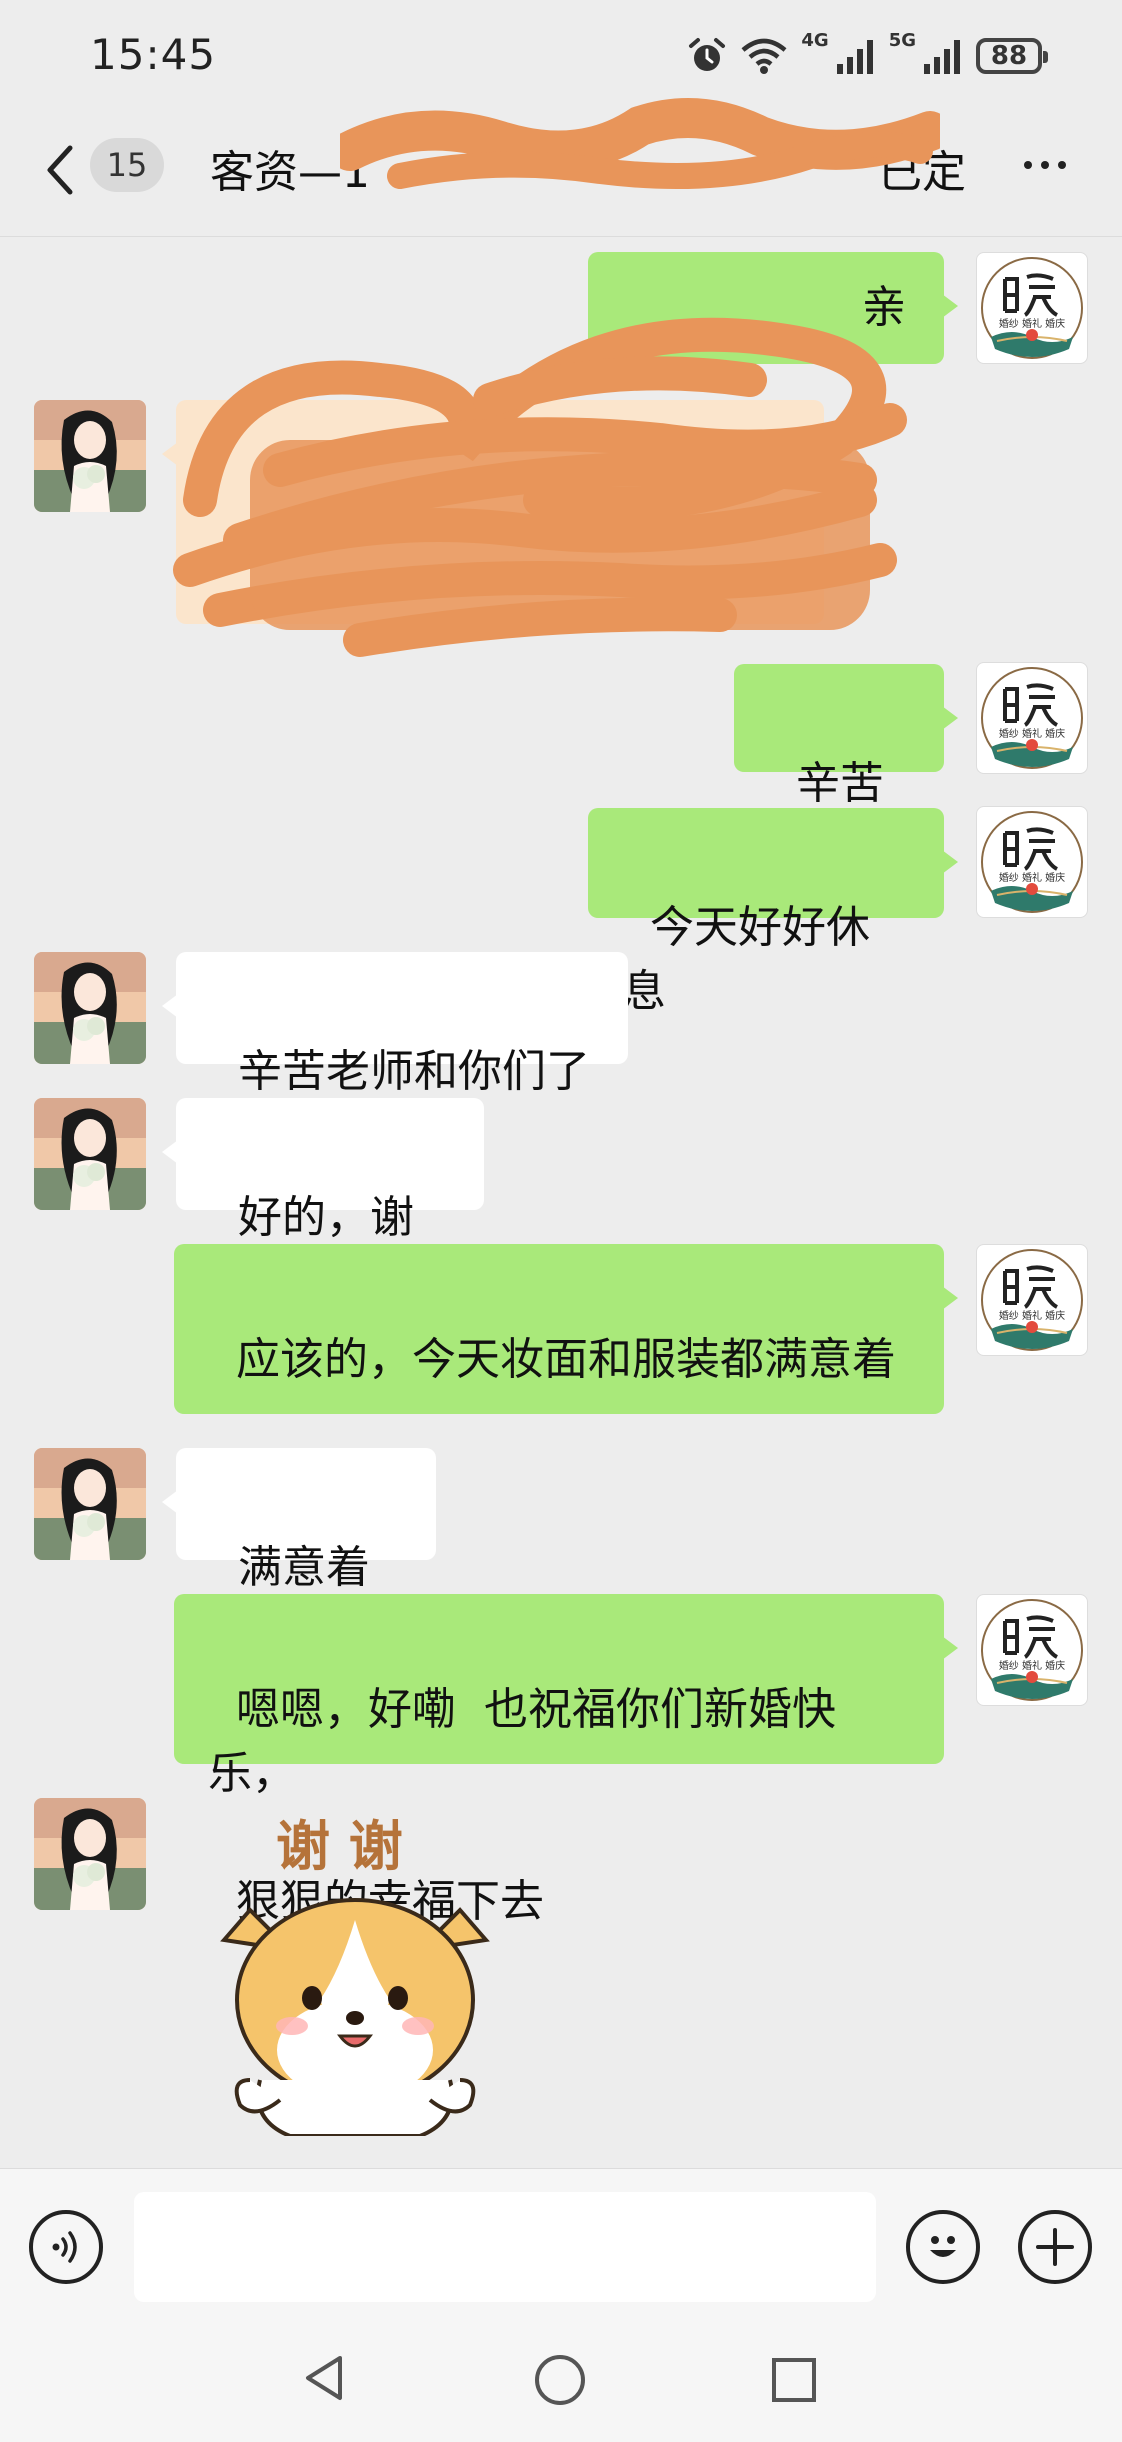 This screenshot has height=2442, width=1122. Describe the element at coordinates (707, 54) in the screenshot. I see `alarm-icon` at that location.